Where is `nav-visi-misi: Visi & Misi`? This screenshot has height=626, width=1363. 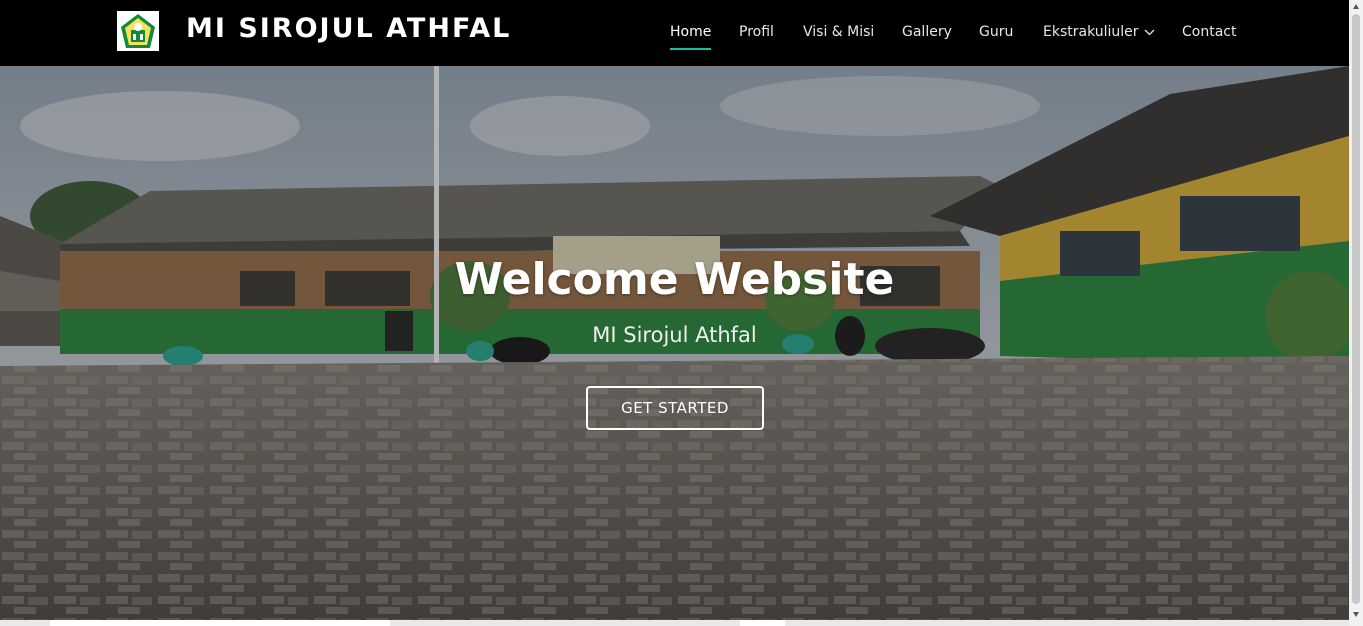
nav-visi-misi: Visi & Misi is located at coordinates (838, 32).